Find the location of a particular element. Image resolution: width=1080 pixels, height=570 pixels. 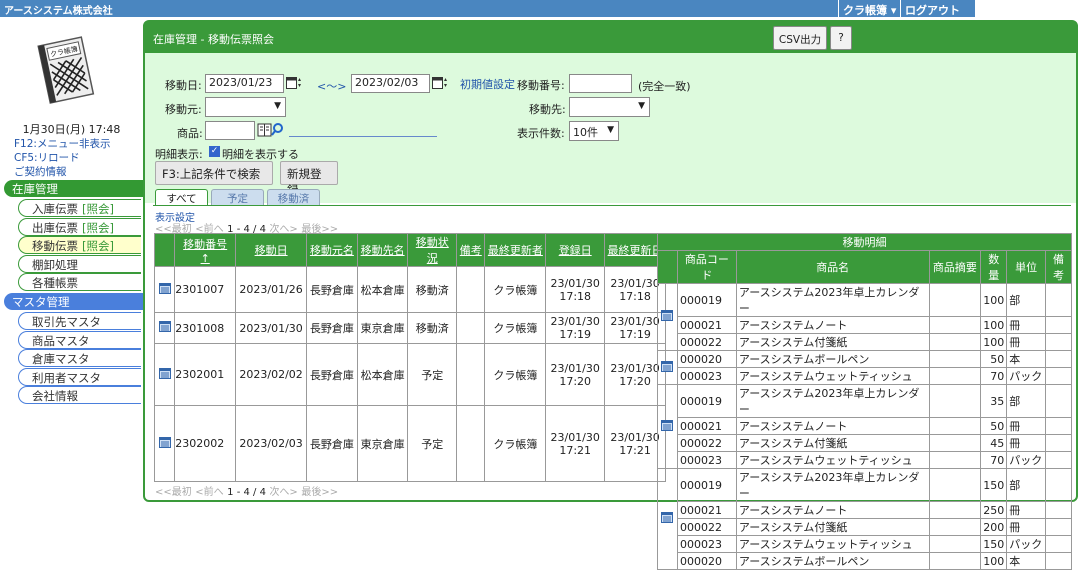

current-date: 1月30日(月) 17:48 is located at coordinates (71, 129).